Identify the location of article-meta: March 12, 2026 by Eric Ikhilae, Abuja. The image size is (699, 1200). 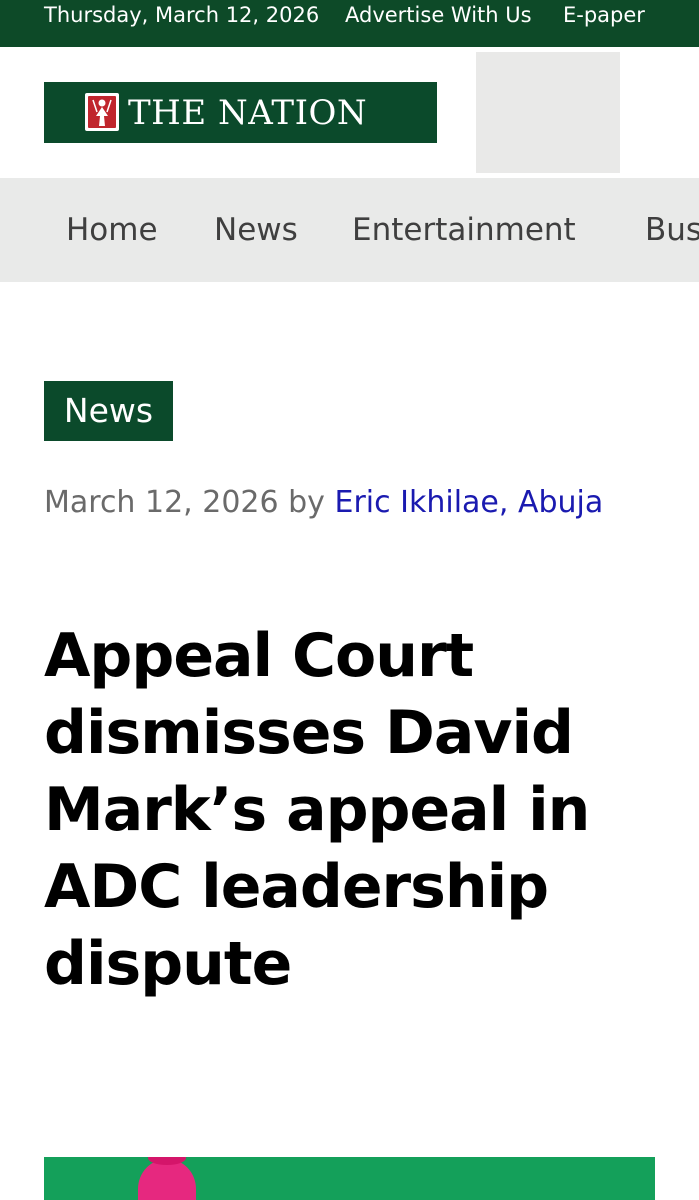
(354, 502).